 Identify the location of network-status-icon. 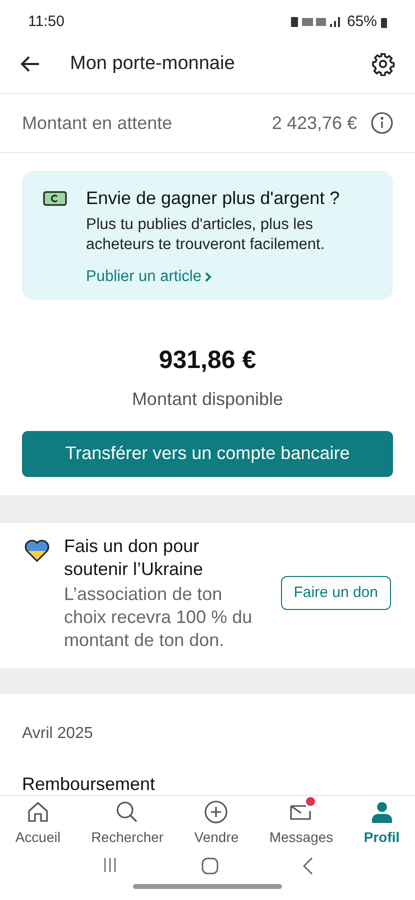
(316, 22).